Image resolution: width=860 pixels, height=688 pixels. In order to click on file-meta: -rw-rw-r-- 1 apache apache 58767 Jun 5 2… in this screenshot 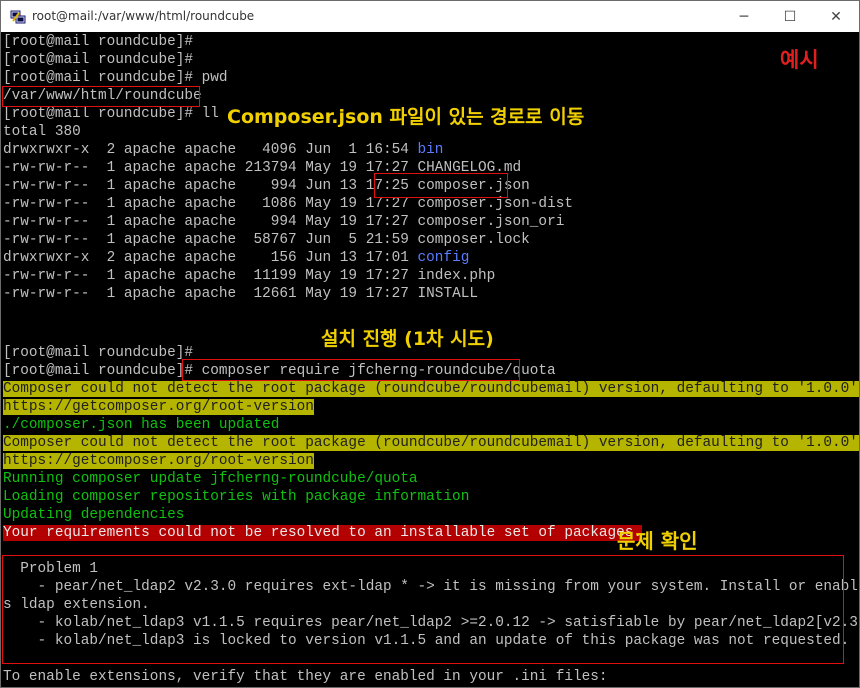, I will do `click(210, 240)`.